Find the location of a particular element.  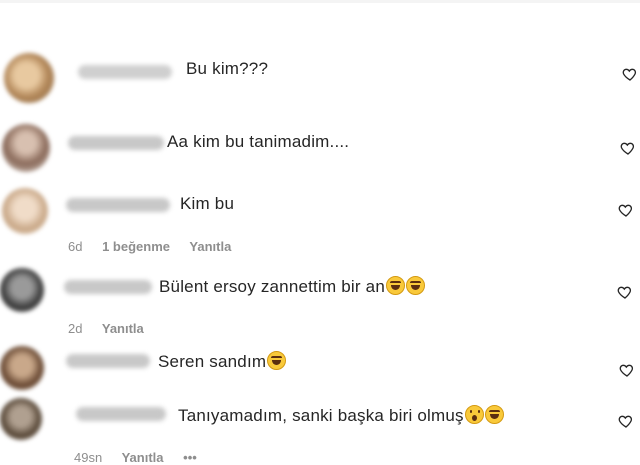

comment-text: Bu kim??? is located at coordinates (227, 68).